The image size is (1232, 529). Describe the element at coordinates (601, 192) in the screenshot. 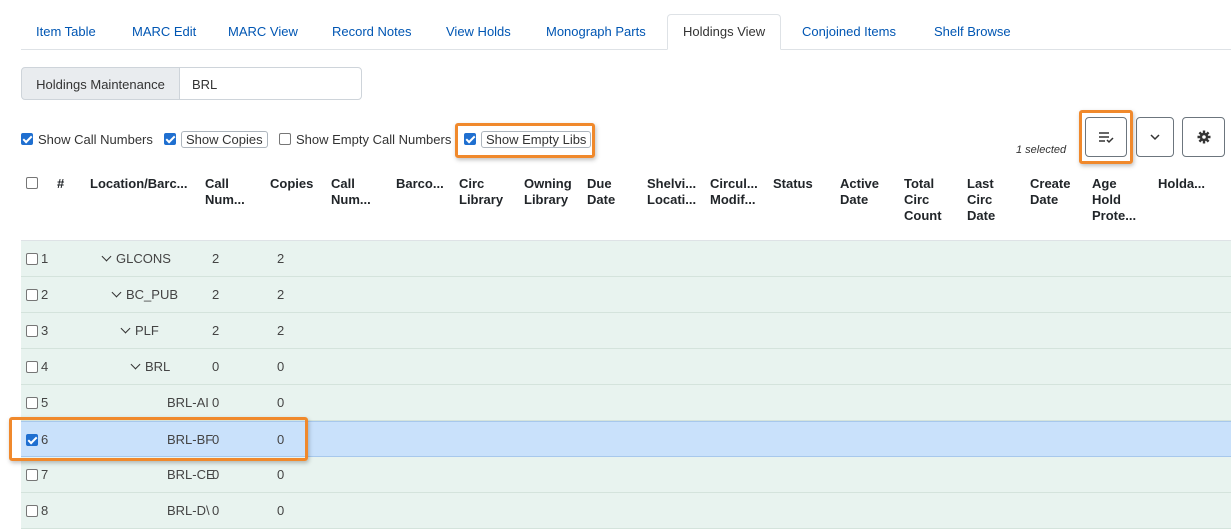

I see `column-header-due-date: Due Date` at that location.